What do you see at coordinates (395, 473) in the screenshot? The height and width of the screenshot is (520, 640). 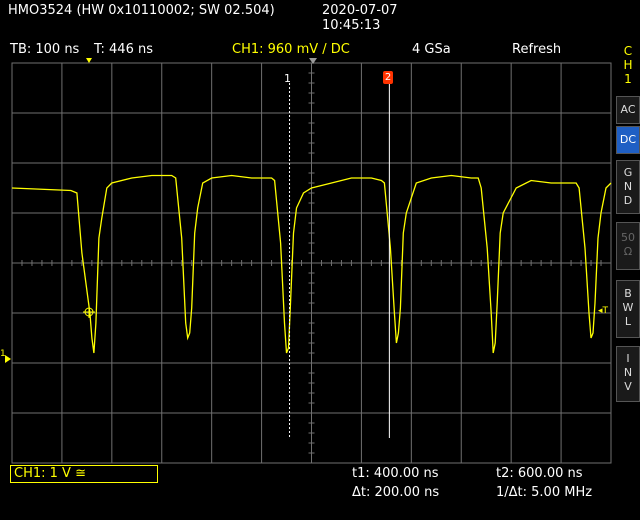 I see `cursor-t1-readout: t1: 400.00 ns` at bounding box center [395, 473].